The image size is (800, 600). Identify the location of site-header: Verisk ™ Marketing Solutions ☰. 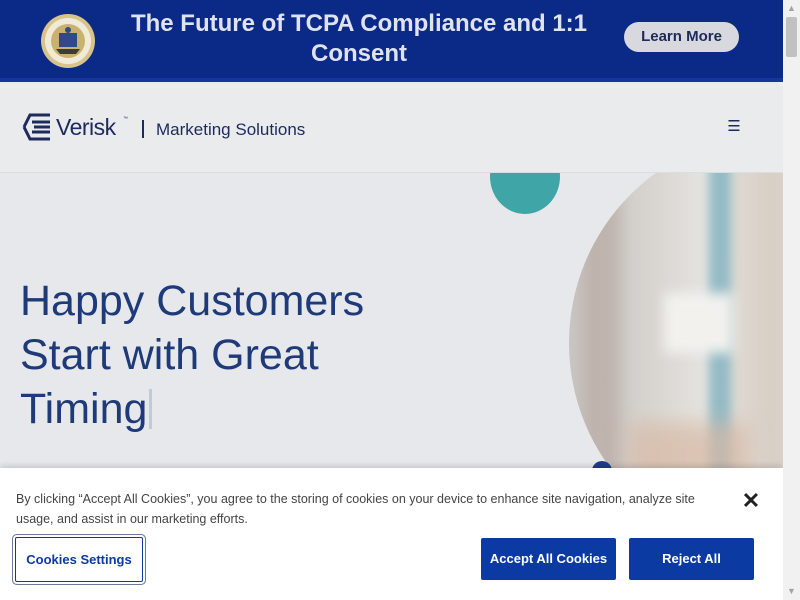
(391, 127).